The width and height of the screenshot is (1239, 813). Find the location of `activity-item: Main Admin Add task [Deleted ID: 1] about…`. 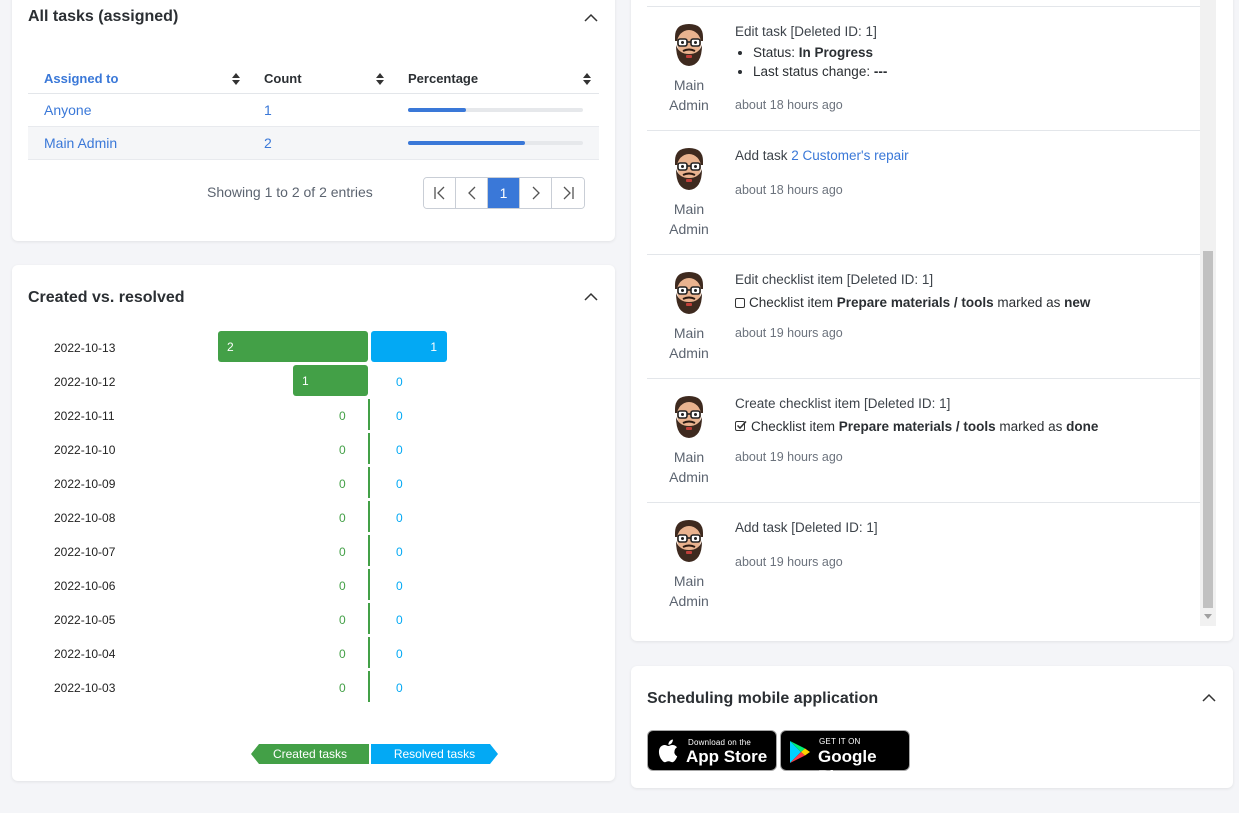

activity-item: Main Admin Add task [Deleted ID: 1] about… is located at coordinates (924, 565).